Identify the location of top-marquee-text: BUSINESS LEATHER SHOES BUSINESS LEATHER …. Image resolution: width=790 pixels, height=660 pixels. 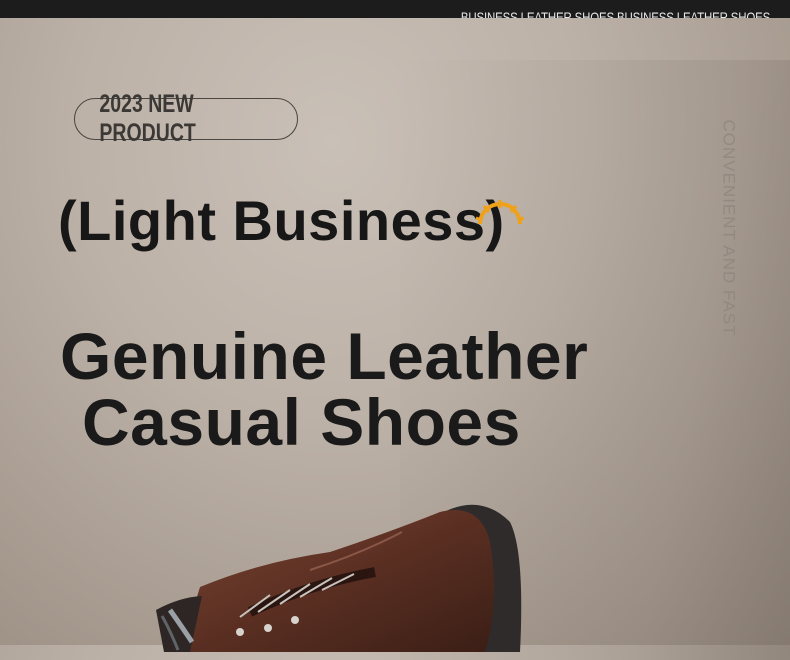
(615, 13).